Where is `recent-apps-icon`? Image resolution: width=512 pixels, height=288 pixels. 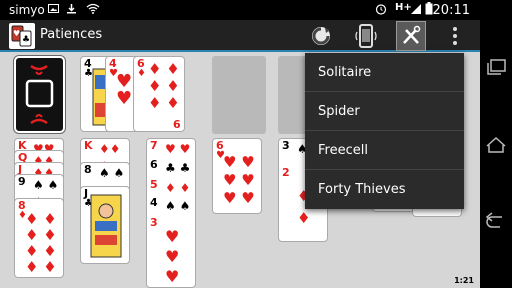 recent-apps-icon is located at coordinates (496, 67).